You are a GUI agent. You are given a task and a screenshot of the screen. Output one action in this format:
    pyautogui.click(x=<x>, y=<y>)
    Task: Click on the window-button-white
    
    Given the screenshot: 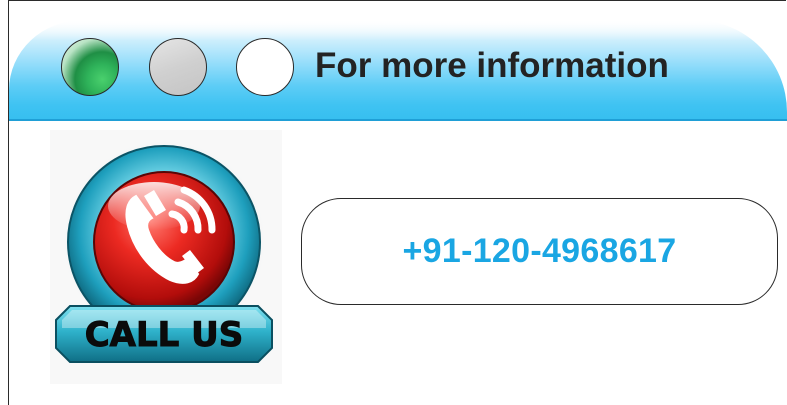 What is the action you would take?
    pyautogui.click(x=265, y=67)
    